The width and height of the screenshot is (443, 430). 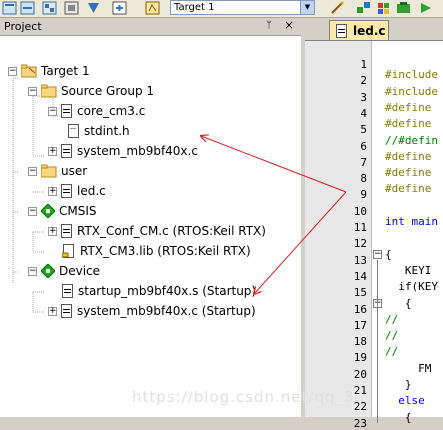 What do you see at coordinates (57, 171) in the screenshot?
I see `tree-row-user: − user` at bounding box center [57, 171].